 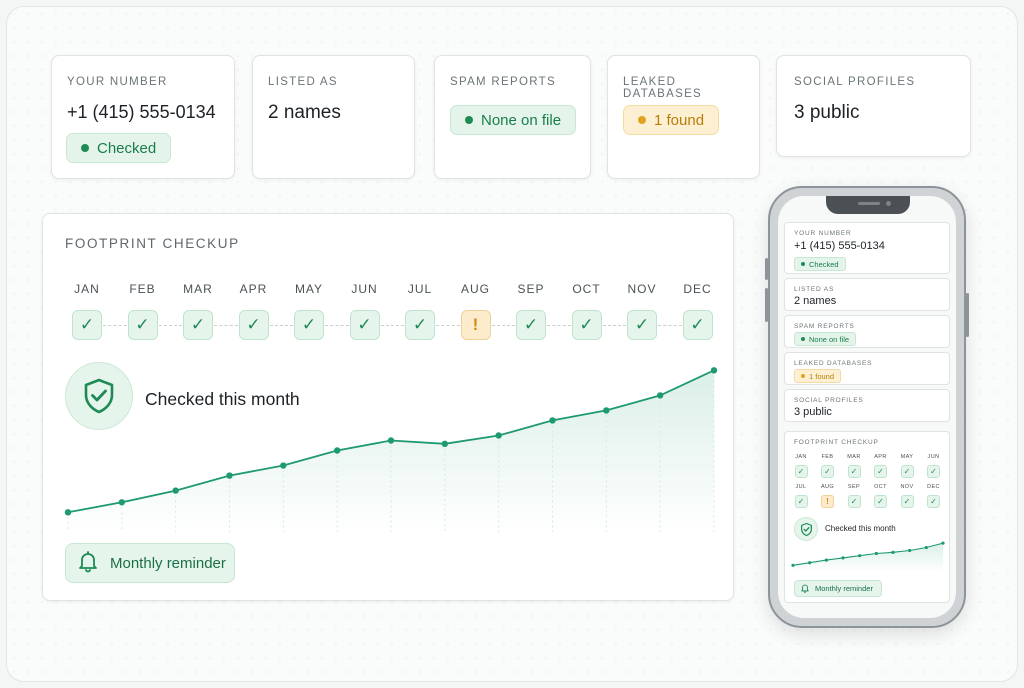 What do you see at coordinates (801, 487) in the screenshot?
I see `mobile-month-label-jul: JUL` at bounding box center [801, 487].